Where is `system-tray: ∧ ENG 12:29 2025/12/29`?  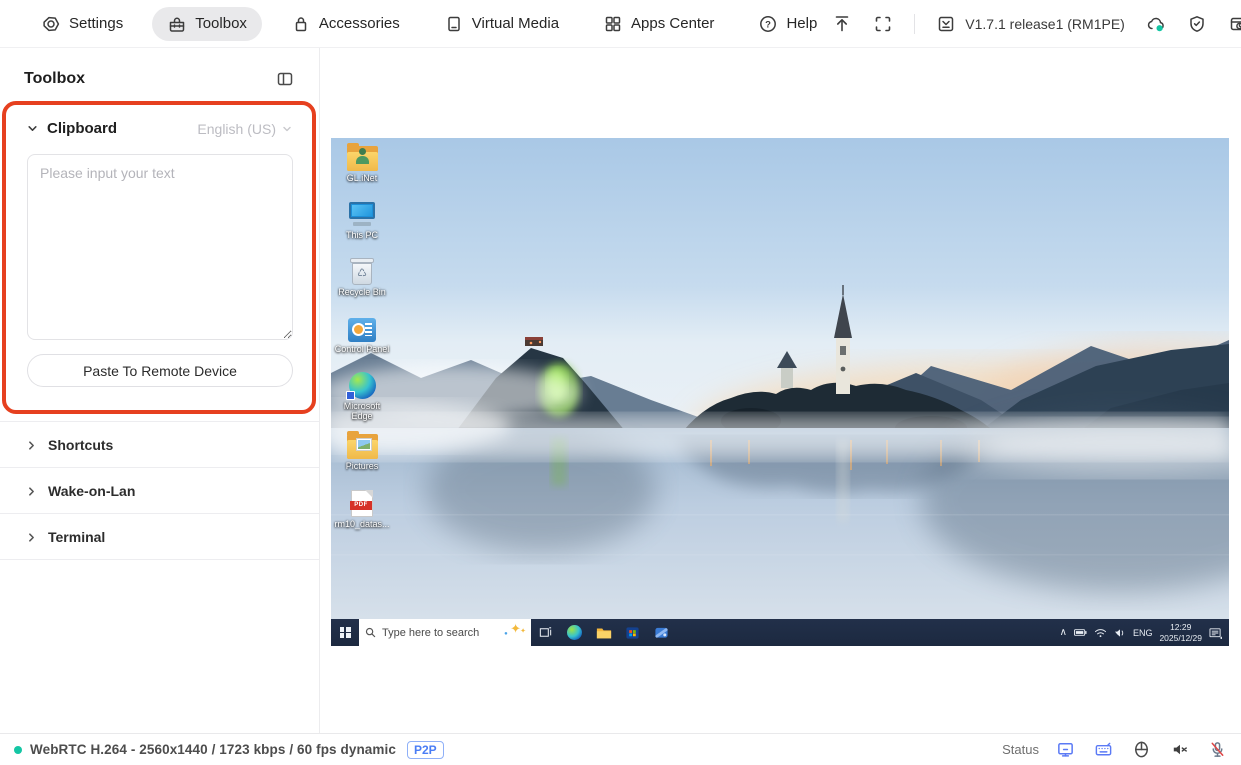 system-tray: ∧ ENG 12:29 2025/12/29 is located at coordinates (1144, 632).